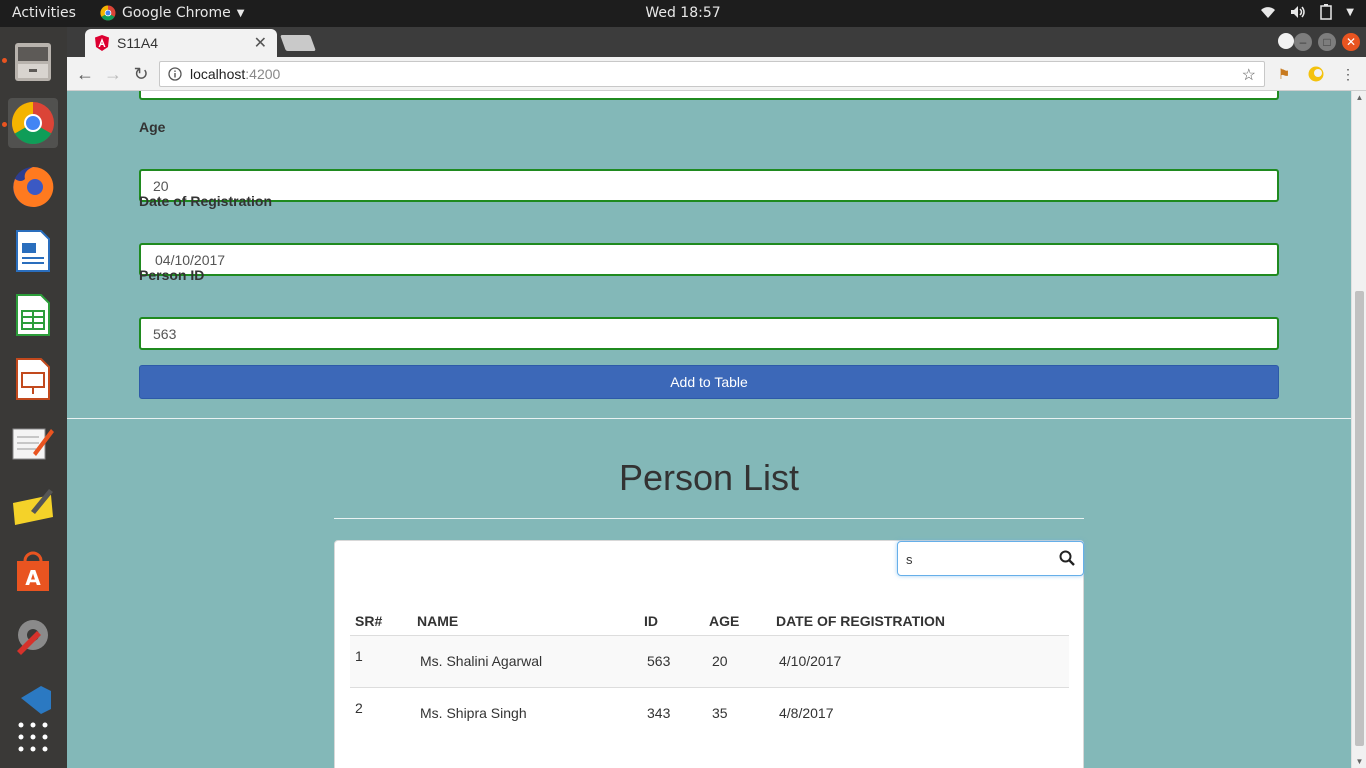 The width and height of the screenshot is (1366, 768). Describe the element at coordinates (709, 185) in the screenshot. I see `age-field` at that location.